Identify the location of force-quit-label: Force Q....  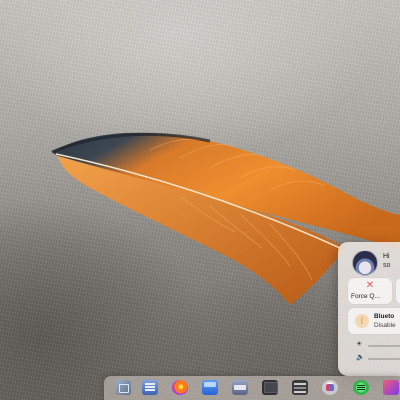
(365, 296).